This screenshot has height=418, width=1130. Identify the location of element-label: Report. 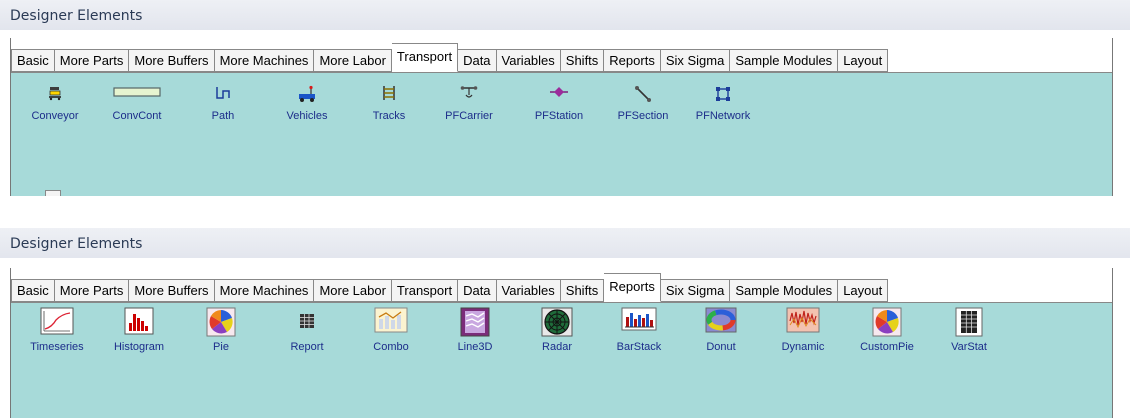
(307, 347).